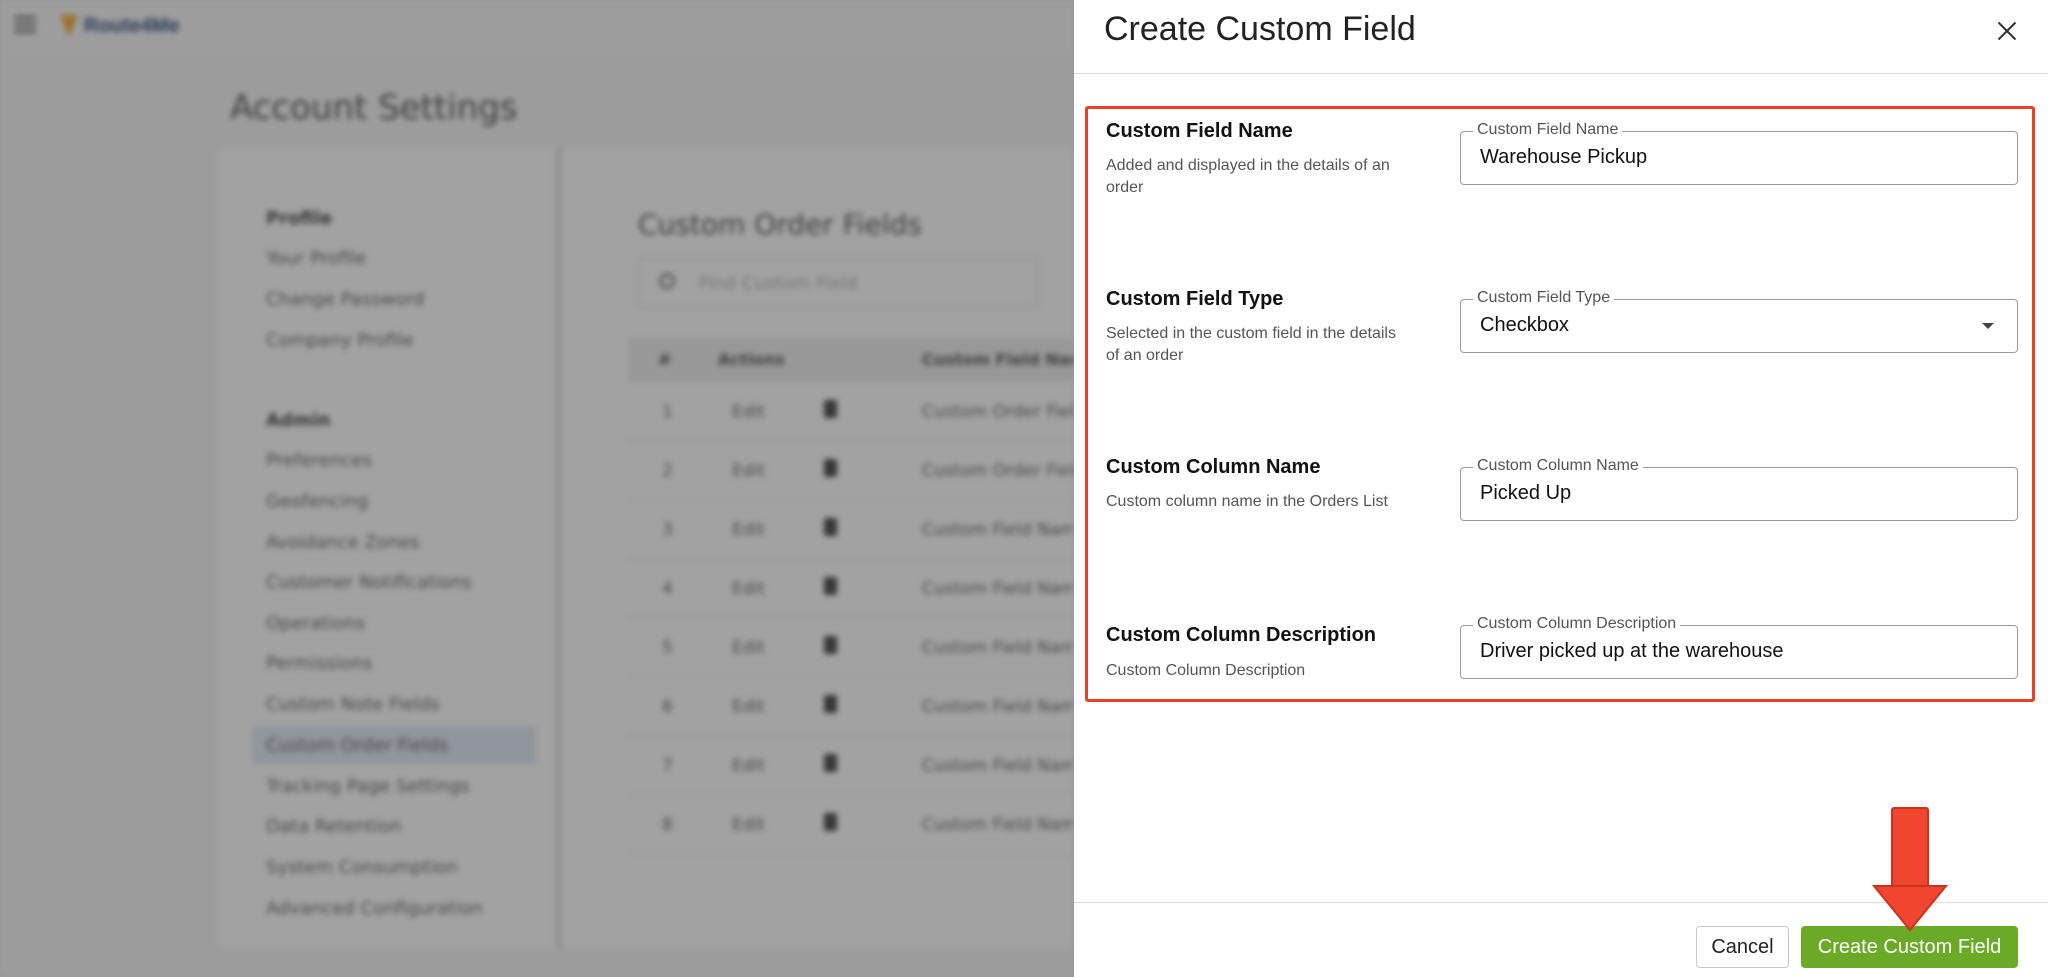 This screenshot has height=977, width=2048. What do you see at coordinates (1199, 131) in the screenshot?
I see `field-label-custom-field-name: Custom Field Name` at bounding box center [1199, 131].